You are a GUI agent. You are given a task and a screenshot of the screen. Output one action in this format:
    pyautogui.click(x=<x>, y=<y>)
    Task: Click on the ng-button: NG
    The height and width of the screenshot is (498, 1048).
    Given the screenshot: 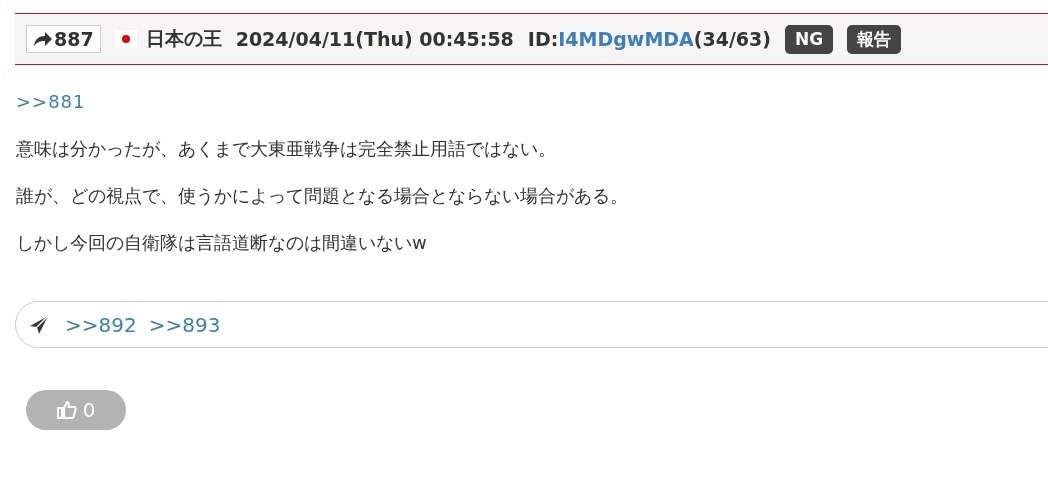 What is the action you would take?
    pyautogui.click(x=809, y=39)
    